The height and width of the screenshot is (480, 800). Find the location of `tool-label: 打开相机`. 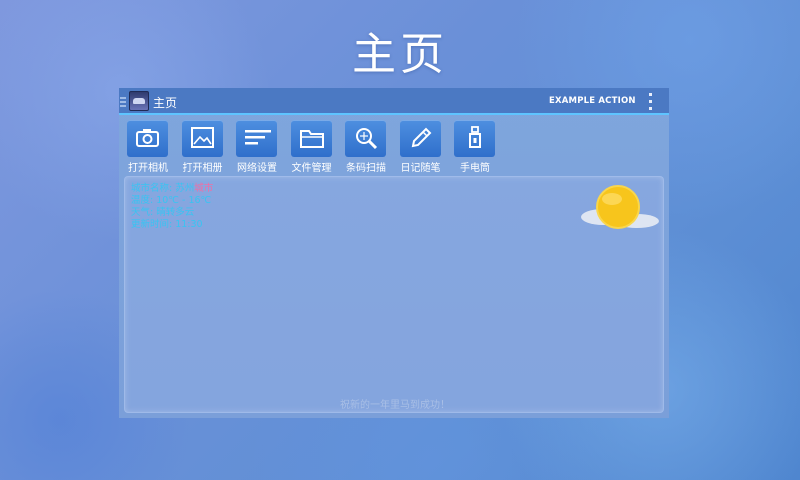

tool-label: 打开相机 is located at coordinates (148, 168).